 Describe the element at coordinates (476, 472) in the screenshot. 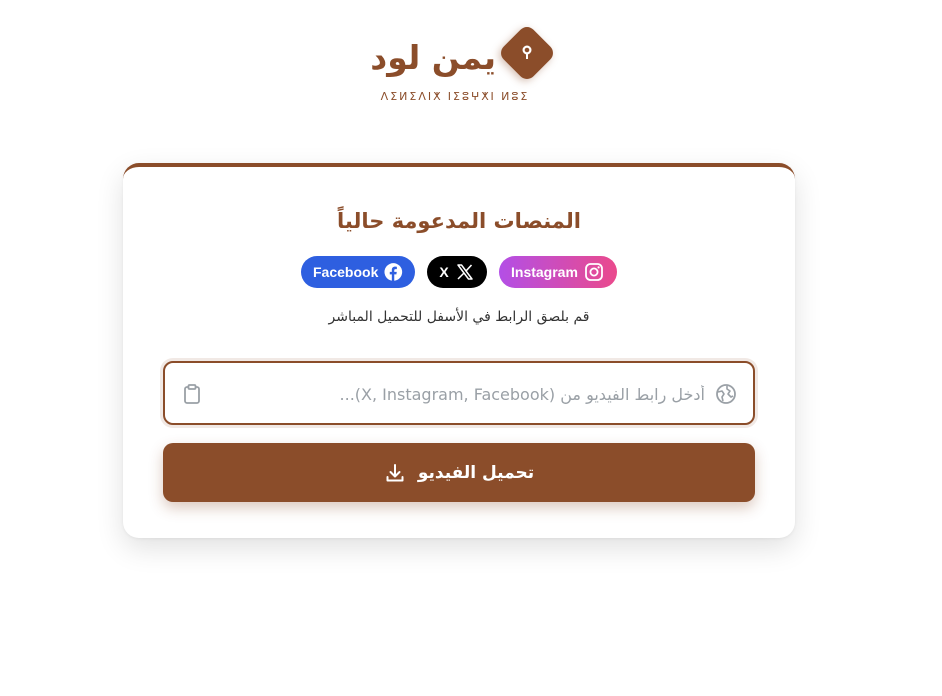

I see `download-button-label: تحميل الفيديو` at that location.